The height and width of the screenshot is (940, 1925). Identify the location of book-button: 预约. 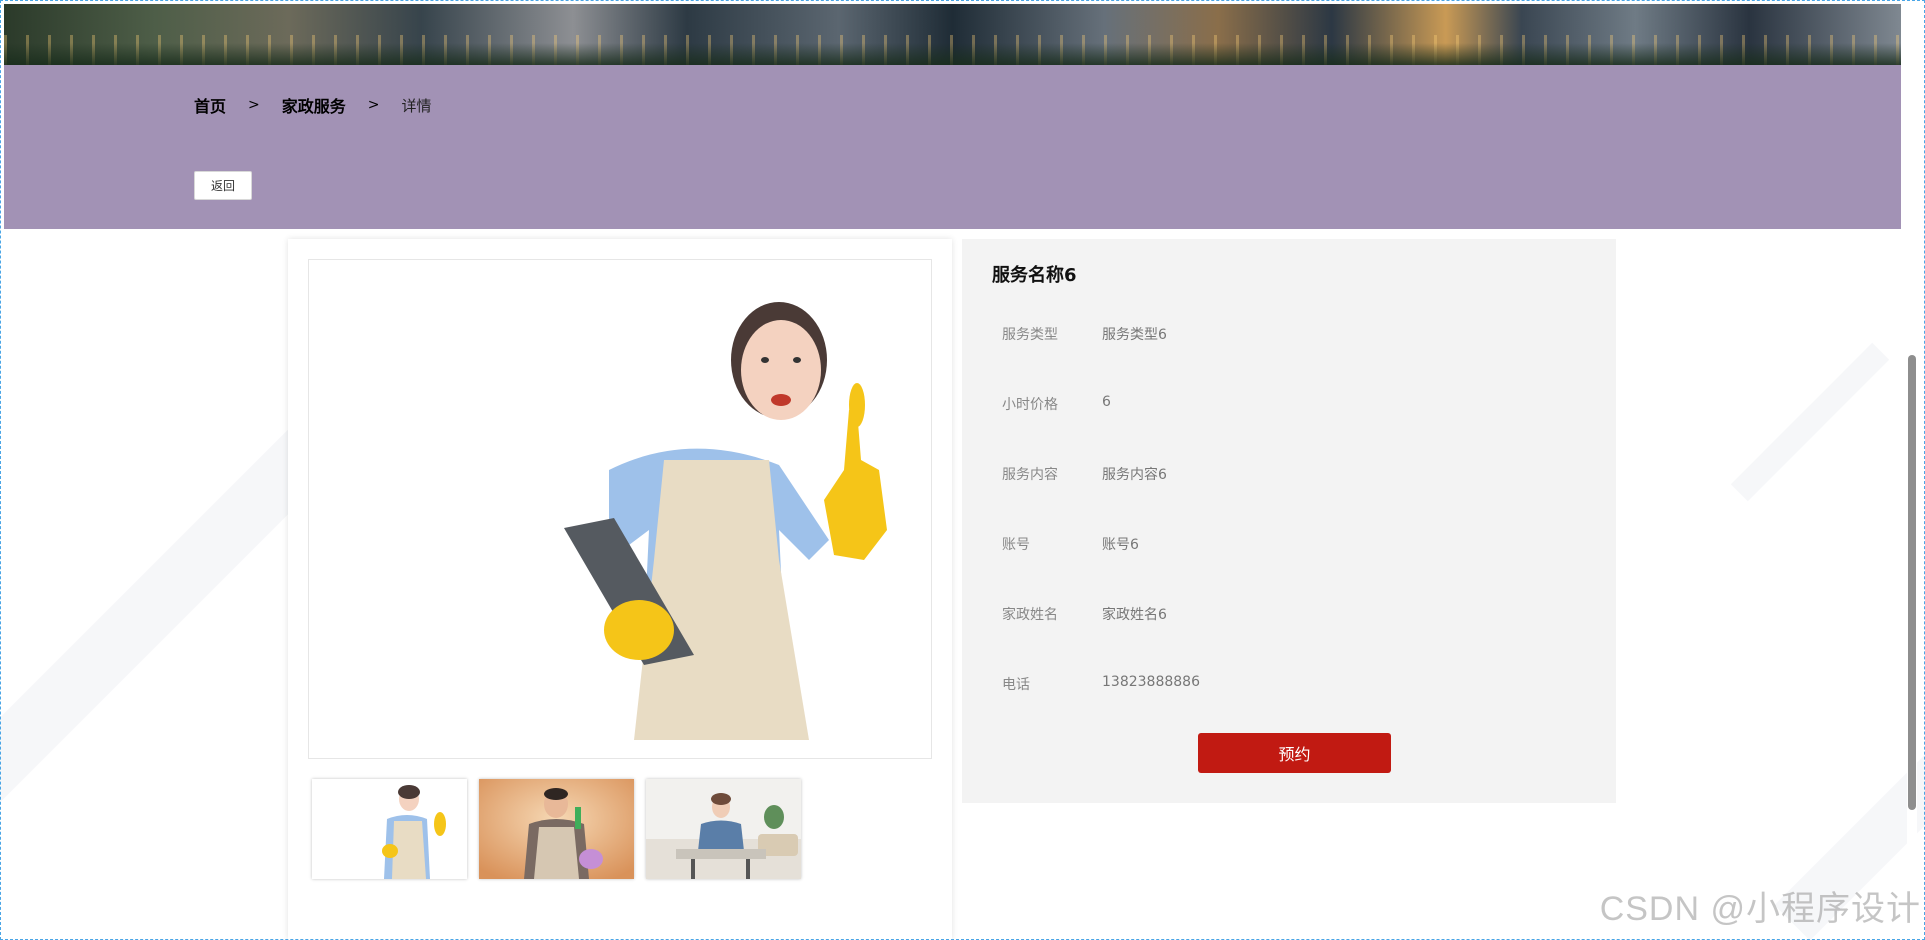
(1294, 753).